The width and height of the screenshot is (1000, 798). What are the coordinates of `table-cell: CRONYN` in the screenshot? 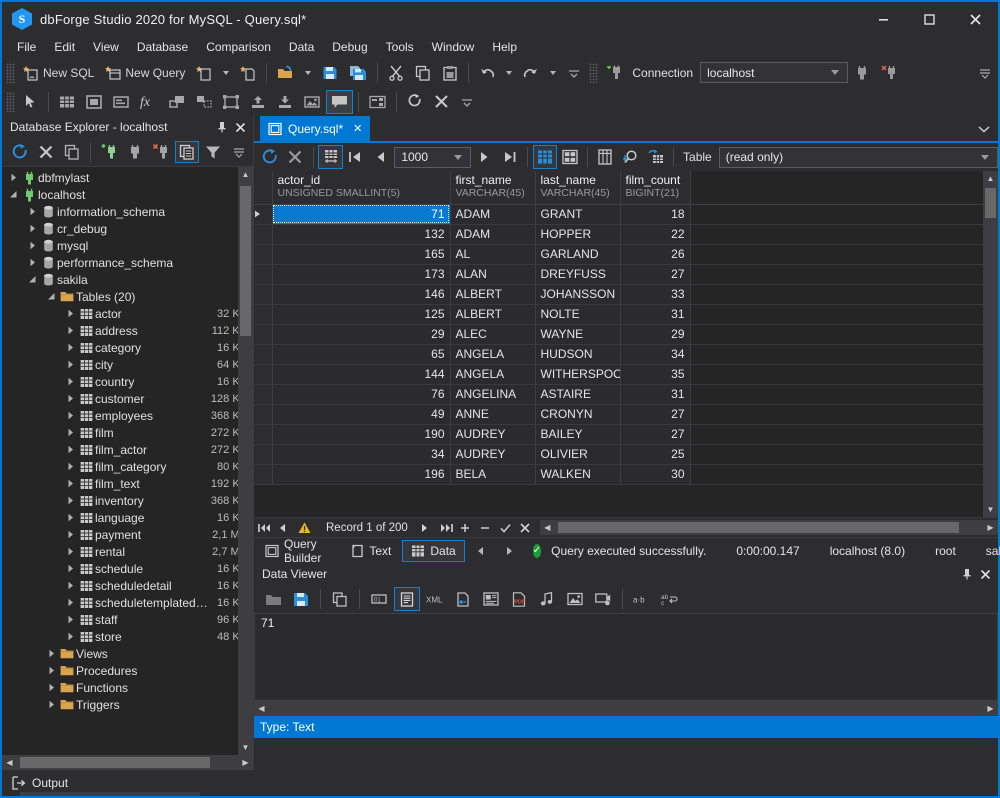 It's located at (578, 414).